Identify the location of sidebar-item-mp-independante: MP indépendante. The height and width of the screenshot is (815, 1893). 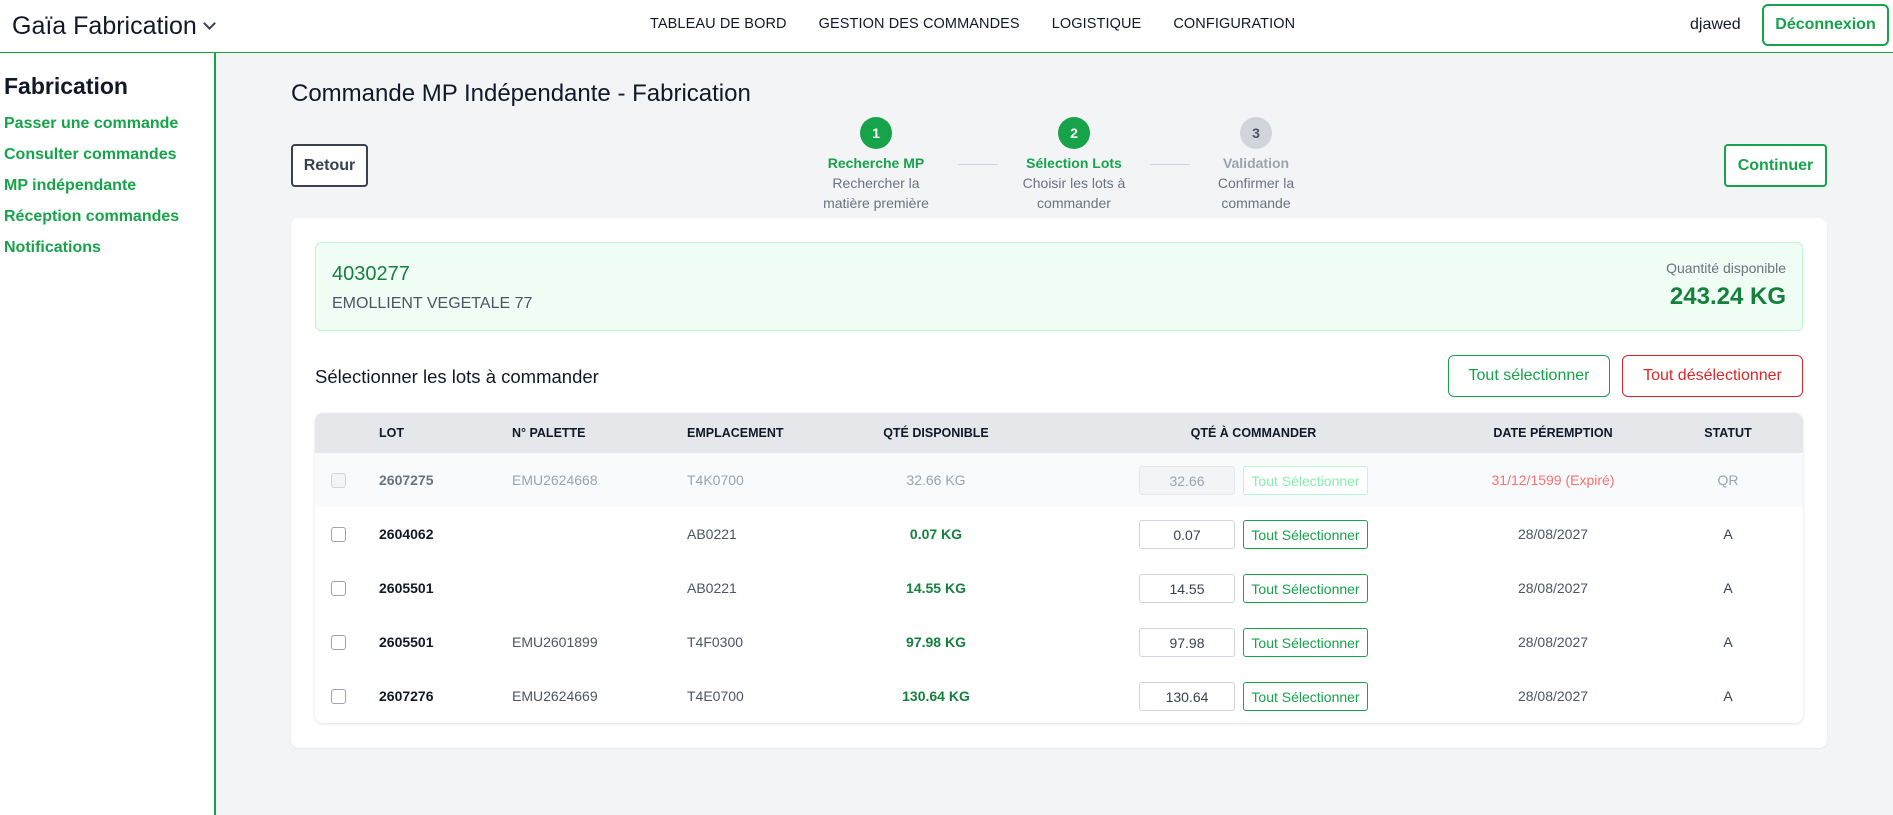
(91, 186).